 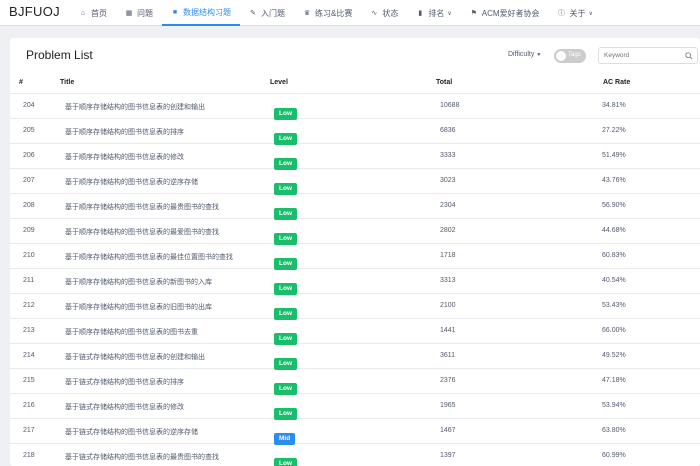 I want to click on problem-total: 1441, so click(x=448, y=330).